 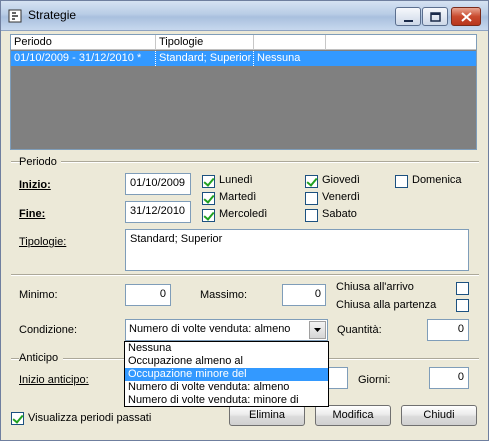 I want to click on dropdown-option: Numero di volte venduta: almeno, so click(x=226, y=387).